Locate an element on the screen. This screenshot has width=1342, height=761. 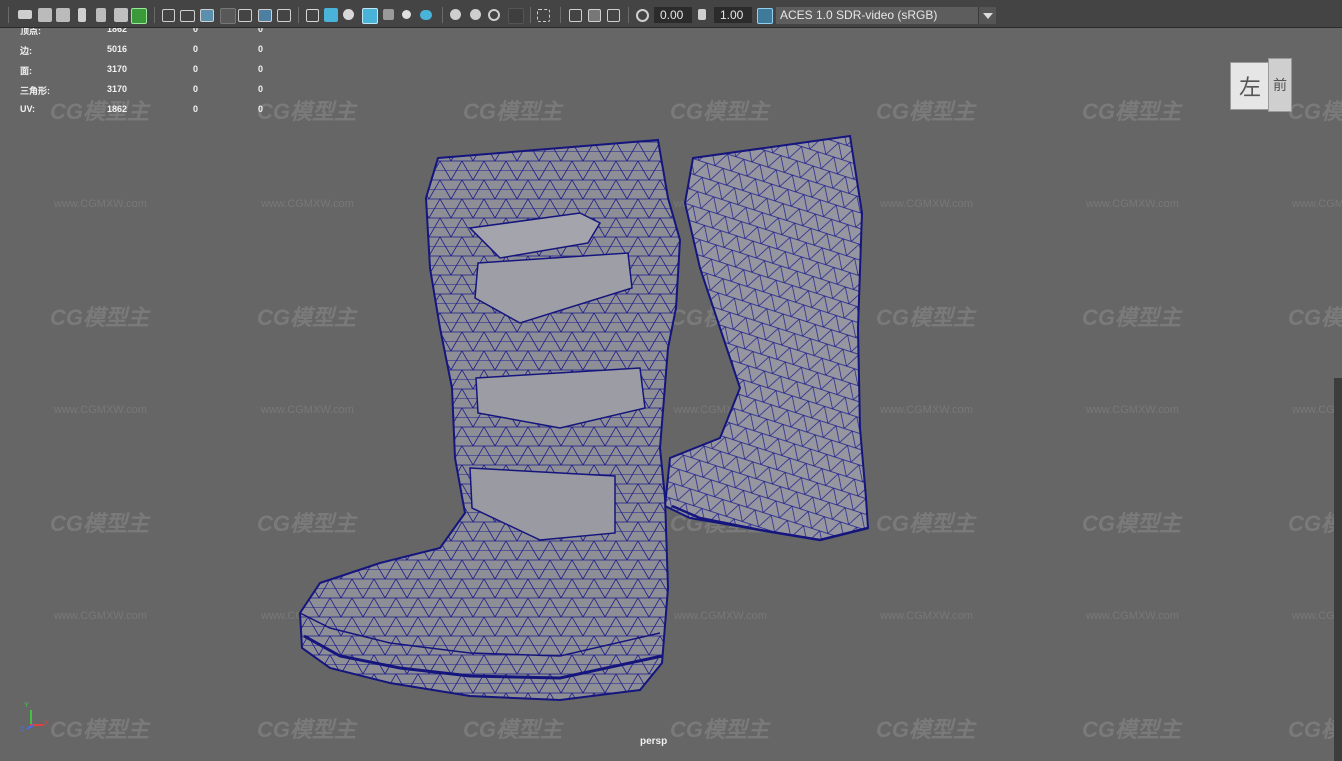
image-plane-icon is located at coordinates (101, 15).